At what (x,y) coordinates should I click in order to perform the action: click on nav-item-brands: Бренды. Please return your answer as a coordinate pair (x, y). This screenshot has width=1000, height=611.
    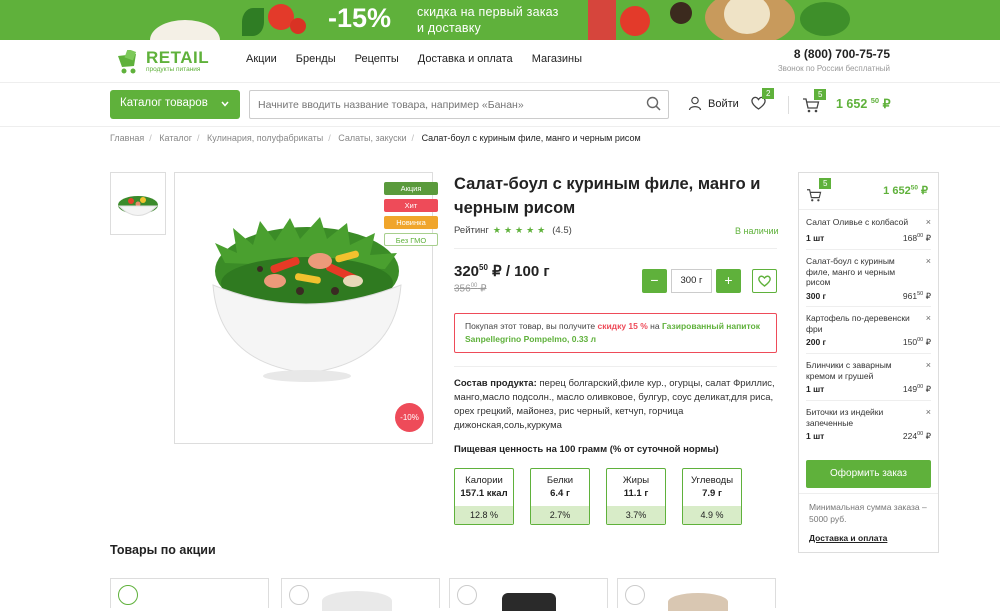
    Looking at the image, I should click on (316, 59).